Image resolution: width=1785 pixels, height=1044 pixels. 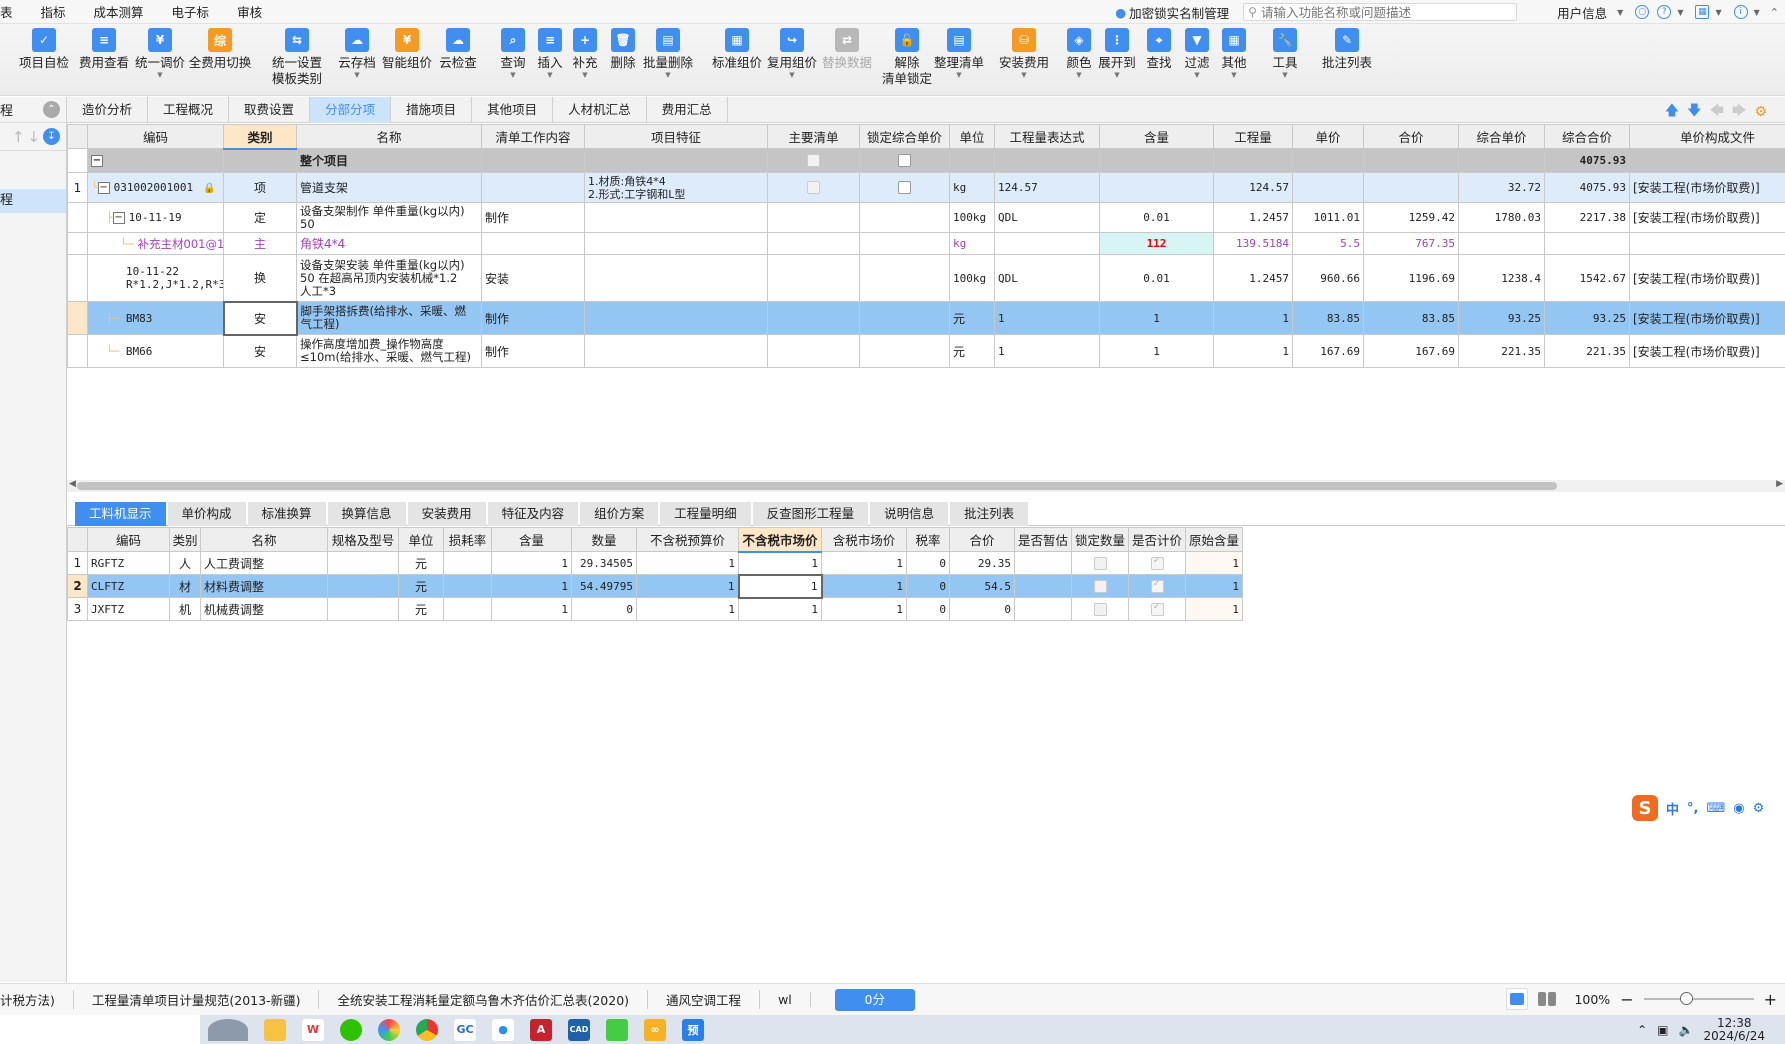 What do you see at coordinates (989, 514) in the screenshot?
I see `tab-detail-10: 批注列表` at bounding box center [989, 514].